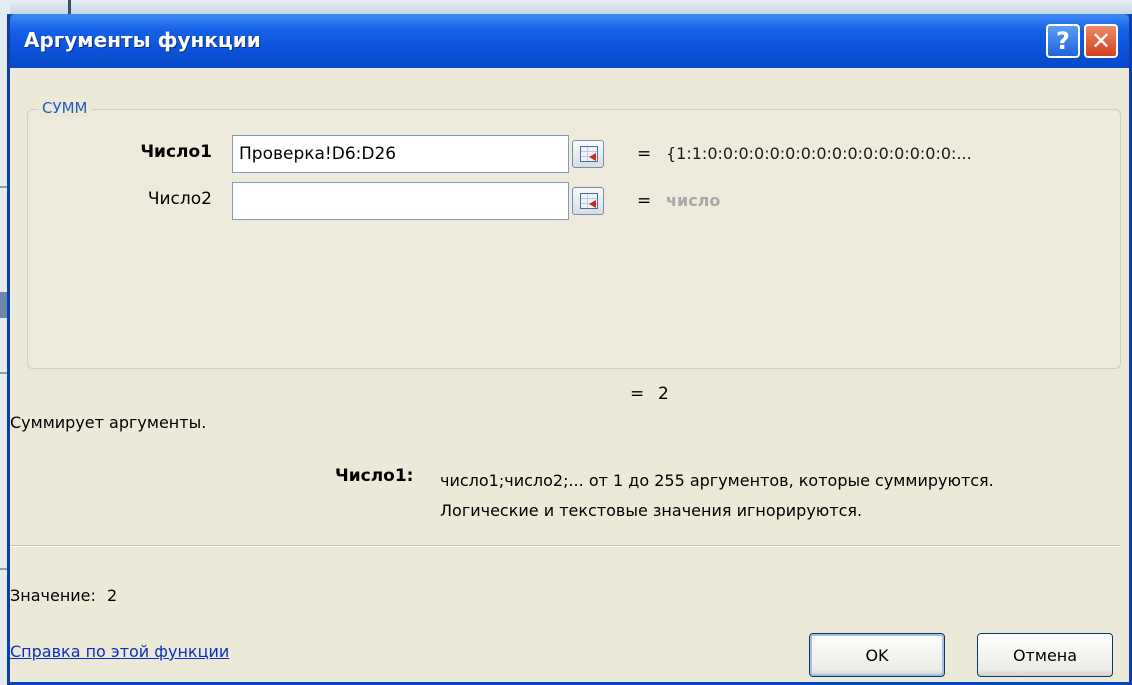  I want to click on arg1-collapse-button, so click(588, 154).